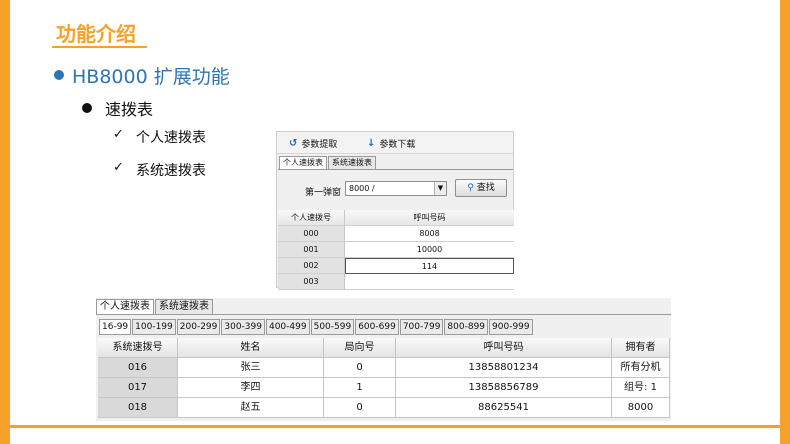  Describe the element at coordinates (5, 222) in the screenshot. I see `left-accent-bar` at that location.